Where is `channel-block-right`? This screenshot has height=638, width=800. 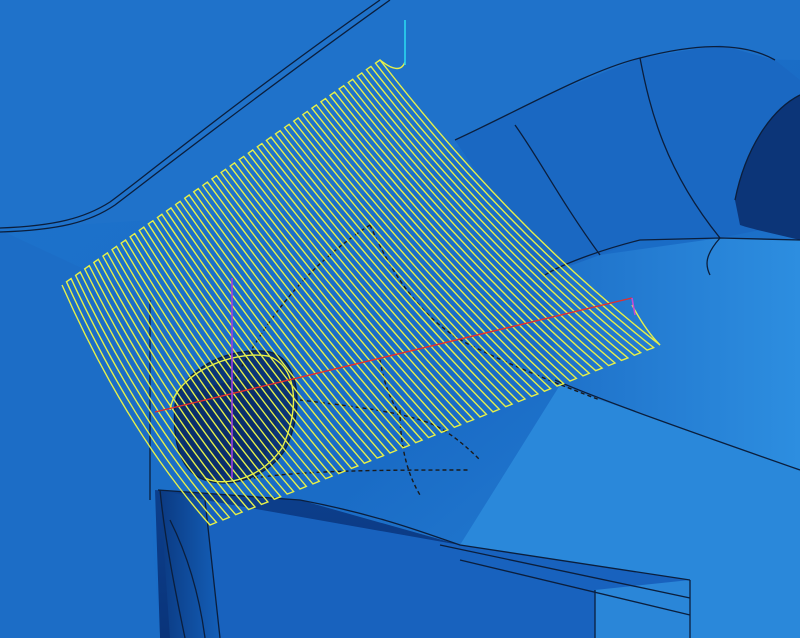 channel-block-right is located at coordinates (642, 609).